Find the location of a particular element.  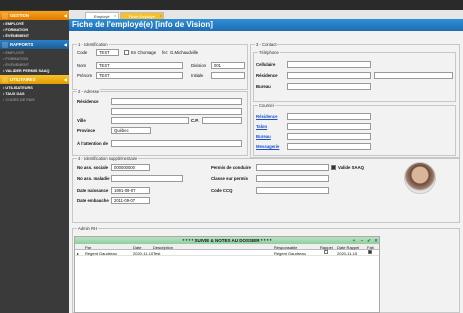

chomage-label: En Chomage is located at coordinates (144, 52).